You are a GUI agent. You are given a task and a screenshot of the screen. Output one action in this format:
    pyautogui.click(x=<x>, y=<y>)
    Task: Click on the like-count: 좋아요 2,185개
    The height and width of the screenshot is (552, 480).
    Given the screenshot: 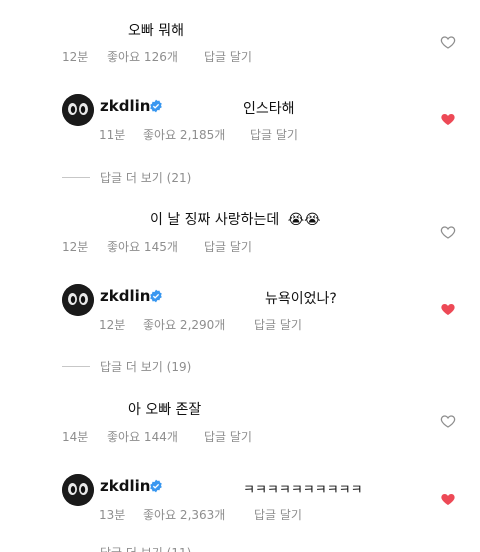 What is the action you would take?
    pyautogui.click(x=184, y=134)
    